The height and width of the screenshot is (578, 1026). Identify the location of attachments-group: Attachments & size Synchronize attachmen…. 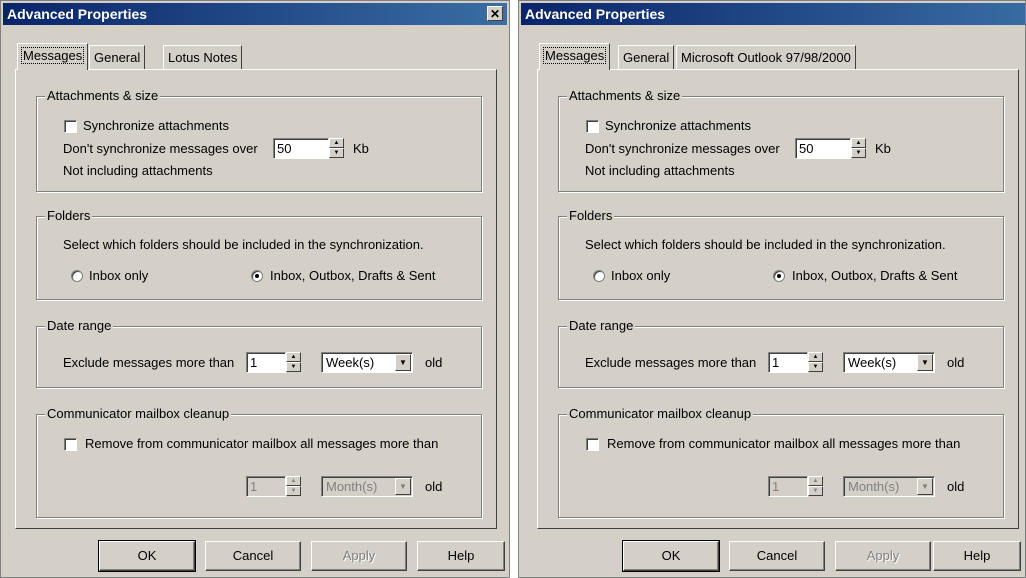
(259, 140).